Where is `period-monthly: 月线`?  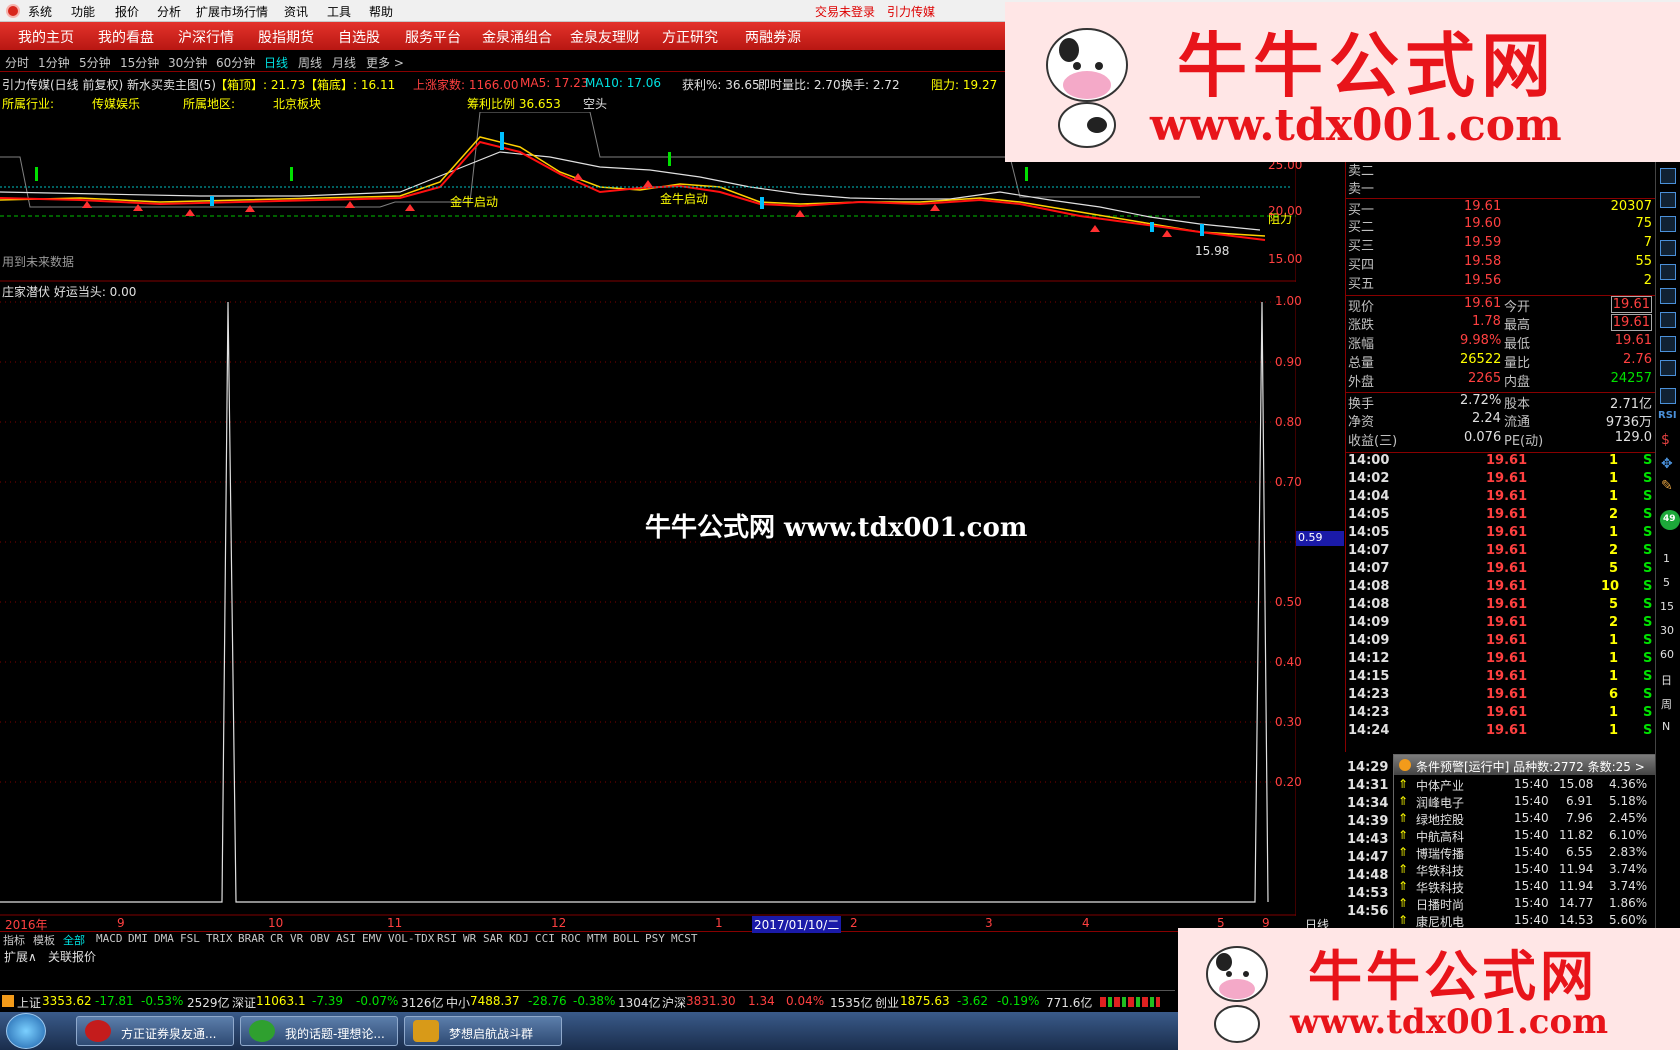
period-monthly: 月线 is located at coordinates (344, 62).